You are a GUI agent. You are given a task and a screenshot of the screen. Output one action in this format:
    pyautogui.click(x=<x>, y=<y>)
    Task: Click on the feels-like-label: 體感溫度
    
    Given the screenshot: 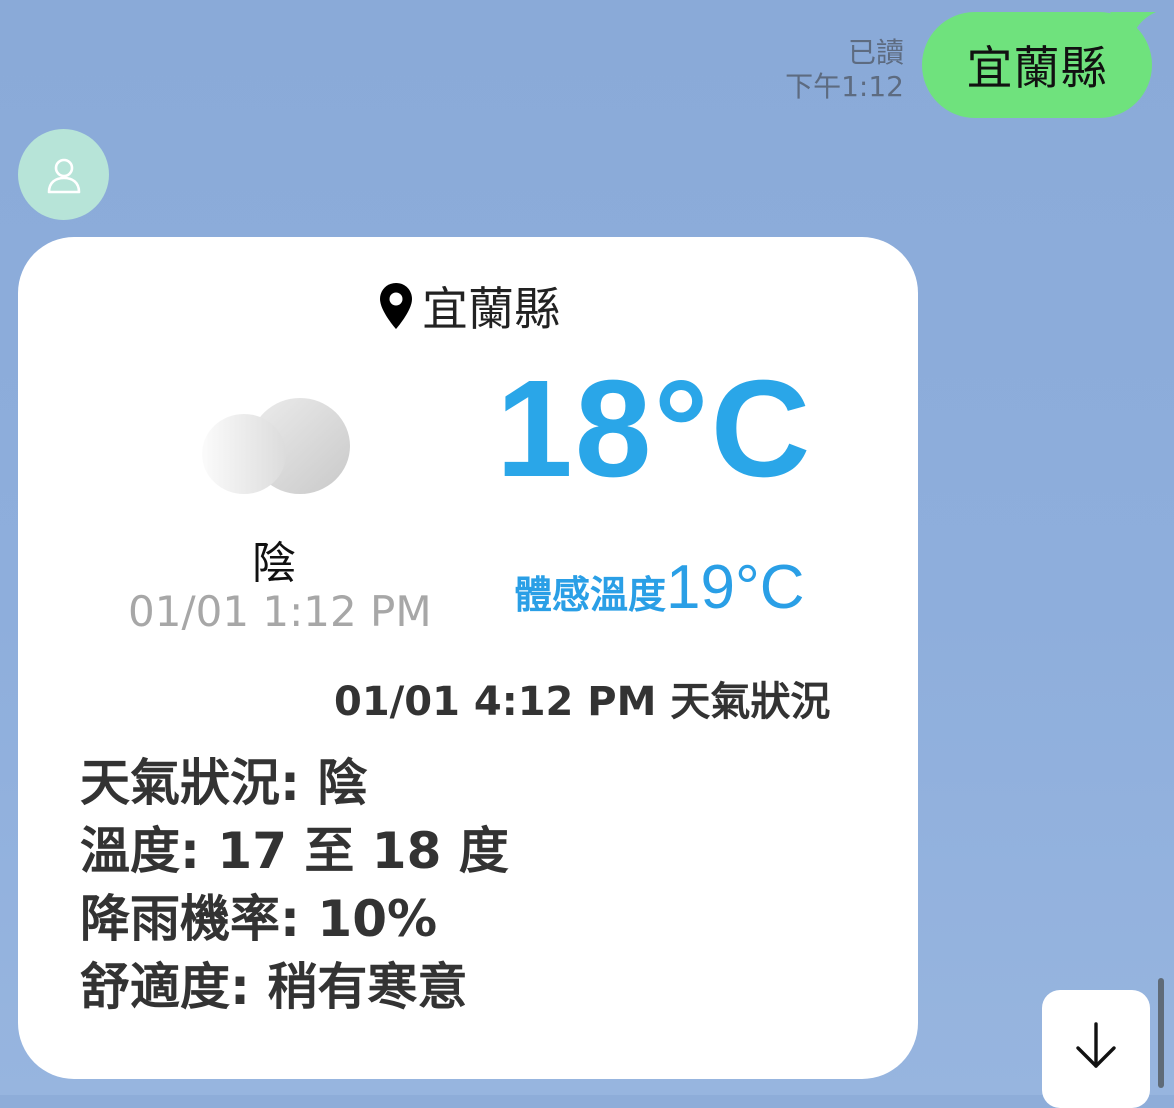 What is the action you would take?
    pyautogui.click(x=590, y=595)
    